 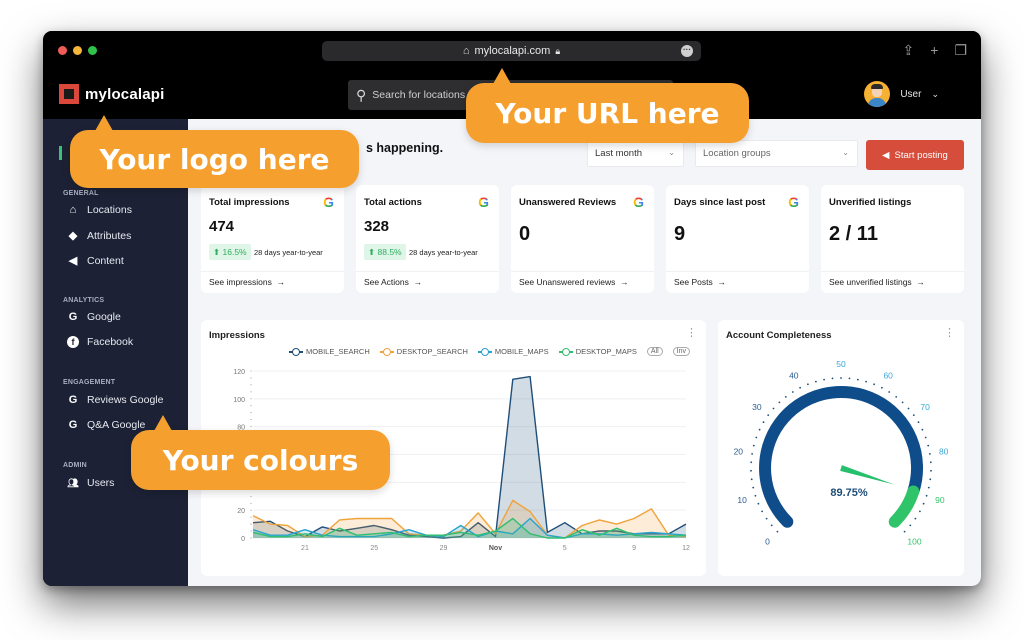 What do you see at coordinates (419, 95) in the screenshot?
I see `search-placeholder: Search for locations` at bounding box center [419, 95].